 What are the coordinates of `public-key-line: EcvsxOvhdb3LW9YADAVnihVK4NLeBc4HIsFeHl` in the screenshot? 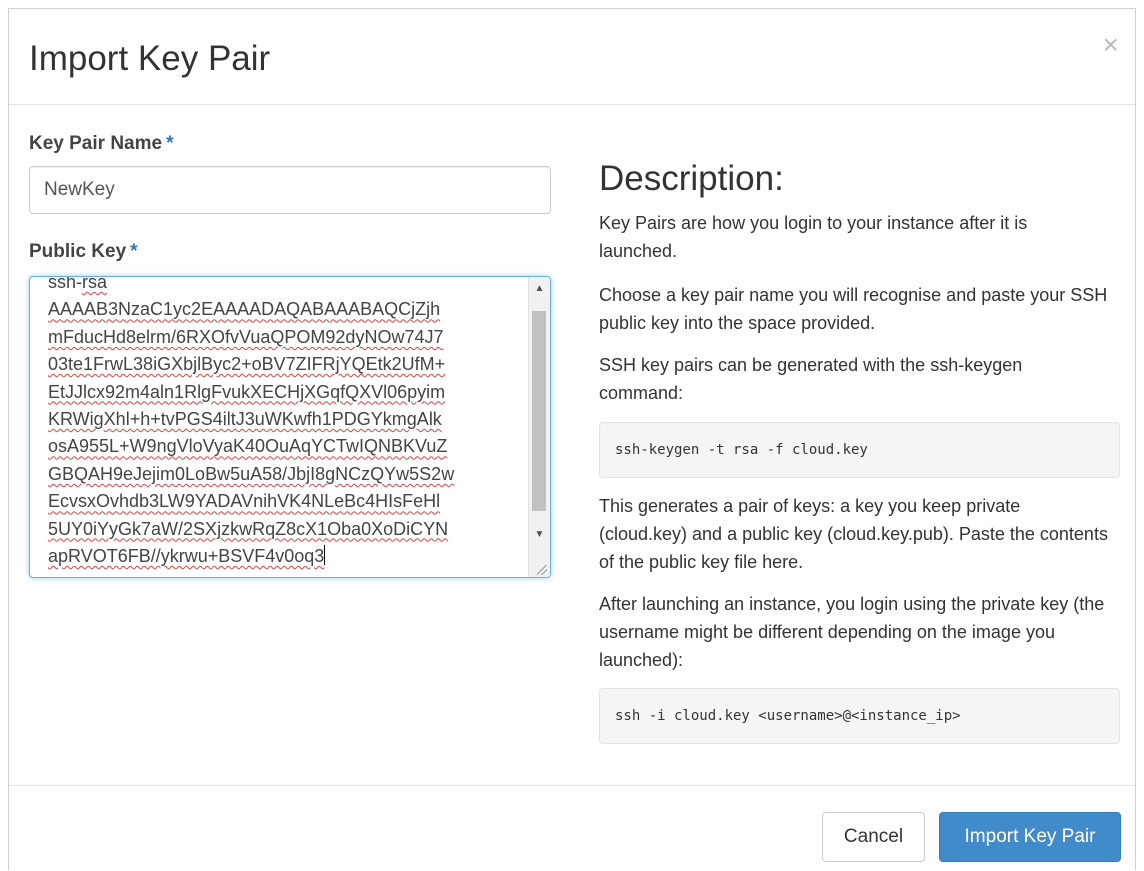 It's located at (244, 501).